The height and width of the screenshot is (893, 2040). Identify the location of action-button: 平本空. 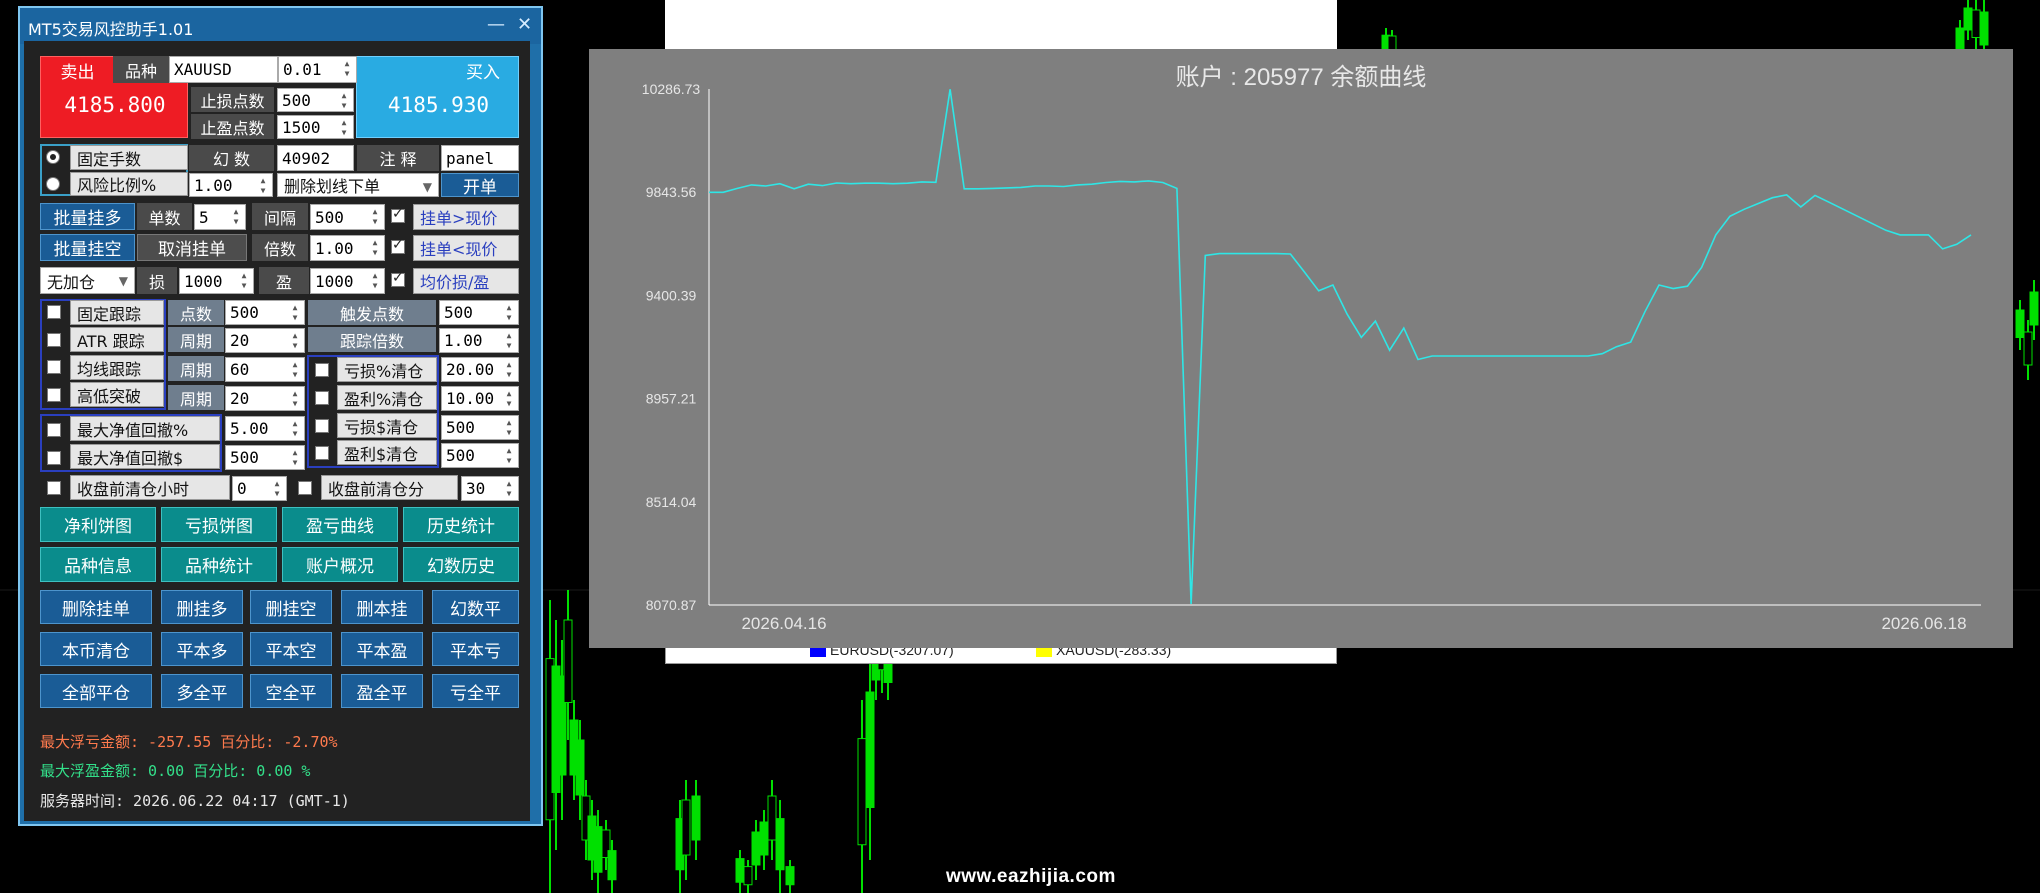
(291, 649).